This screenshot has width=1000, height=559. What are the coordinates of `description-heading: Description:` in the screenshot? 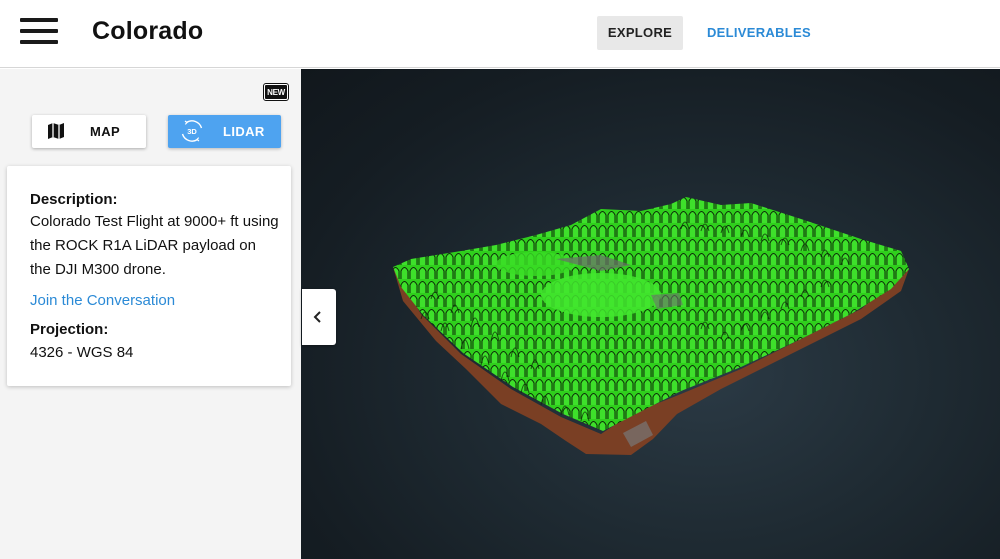 It's located at (74, 199).